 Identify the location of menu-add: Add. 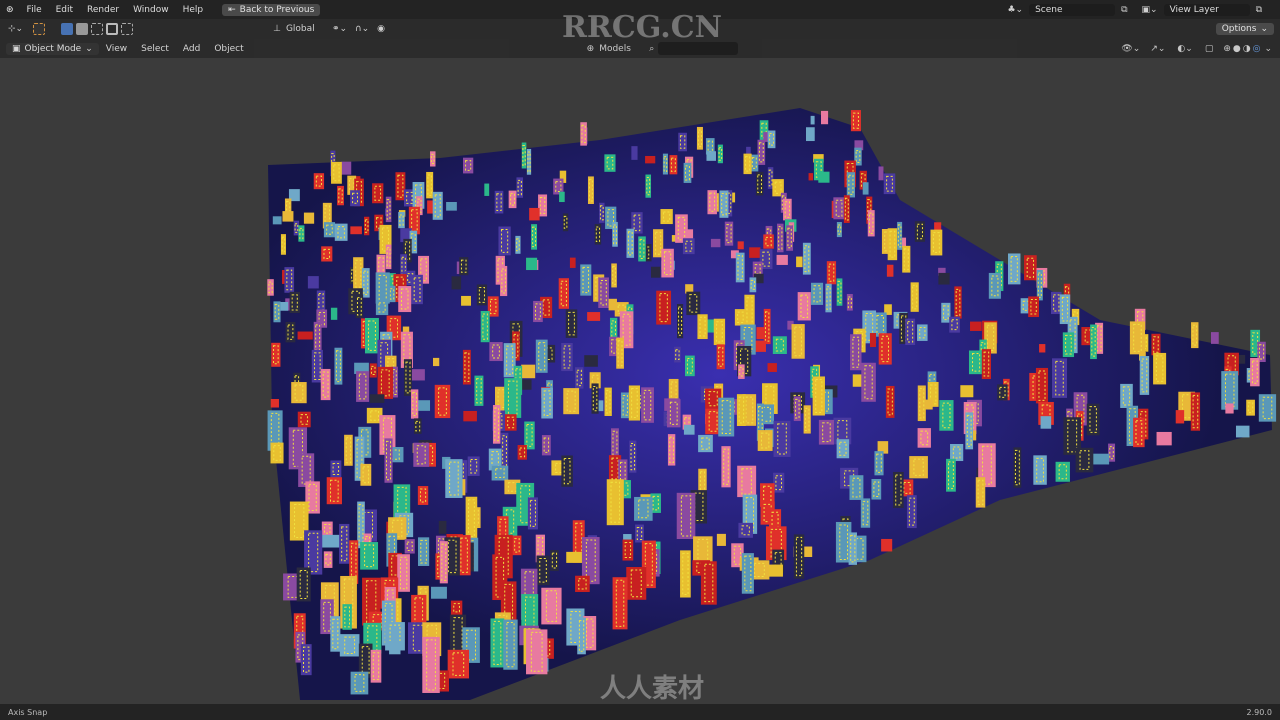
(191, 49).